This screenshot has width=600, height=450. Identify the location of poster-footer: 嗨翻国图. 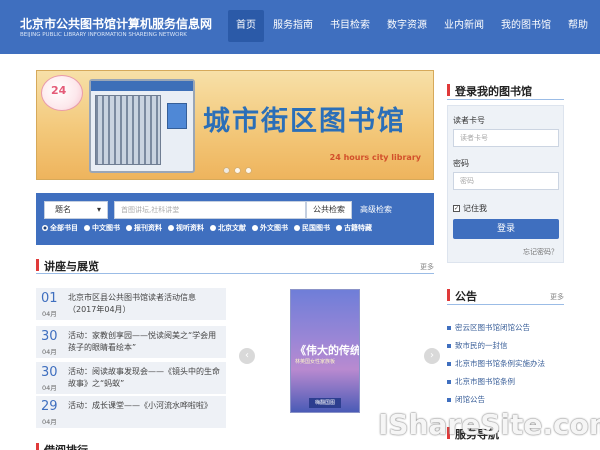
(325, 403).